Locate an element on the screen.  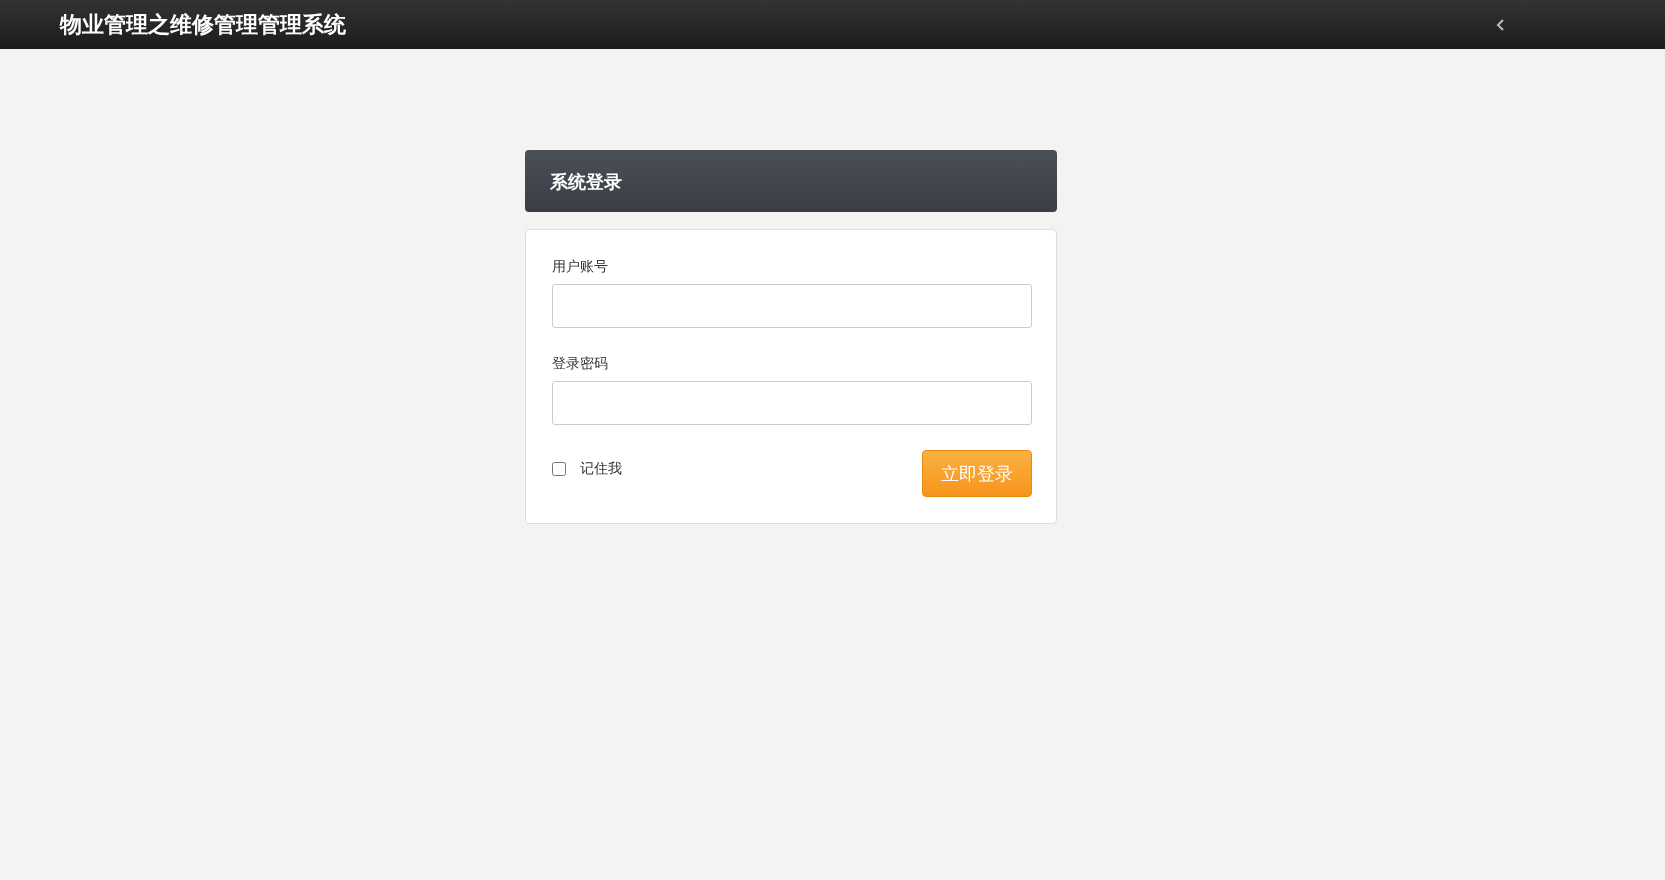
field-label: 用户账号 is located at coordinates (580, 266).